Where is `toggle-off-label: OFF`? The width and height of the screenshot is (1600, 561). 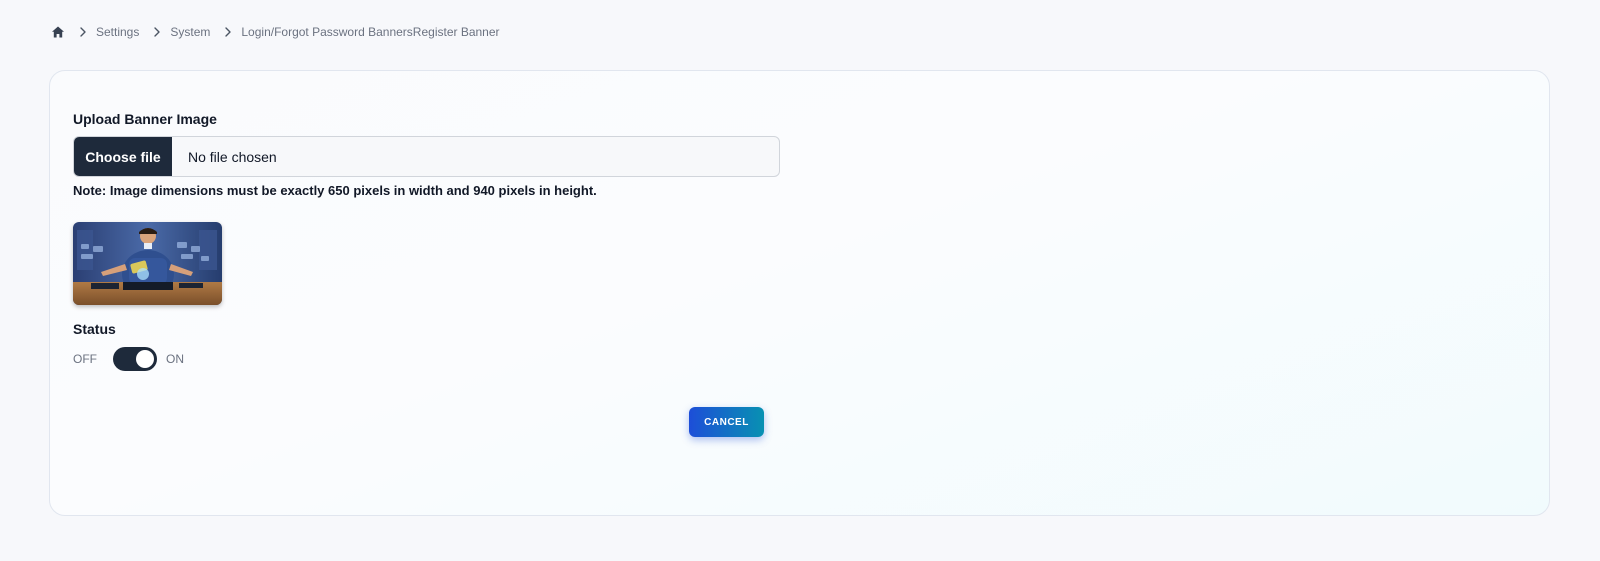 toggle-off-label: OFF is located at coordinates (85, 359).